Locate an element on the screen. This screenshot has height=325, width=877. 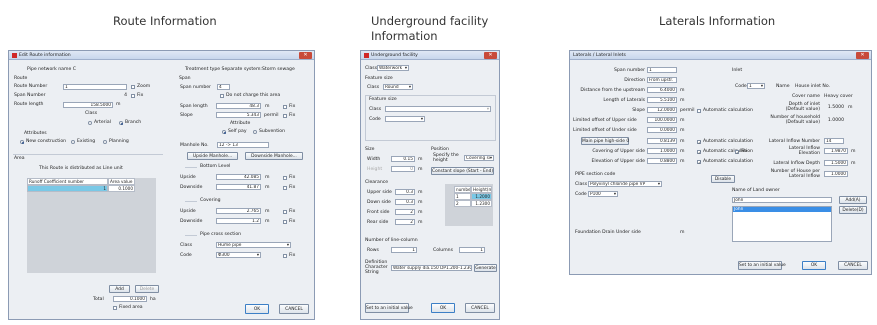
cover-downside-input: 1.2 is located at coordinates (238, 221).